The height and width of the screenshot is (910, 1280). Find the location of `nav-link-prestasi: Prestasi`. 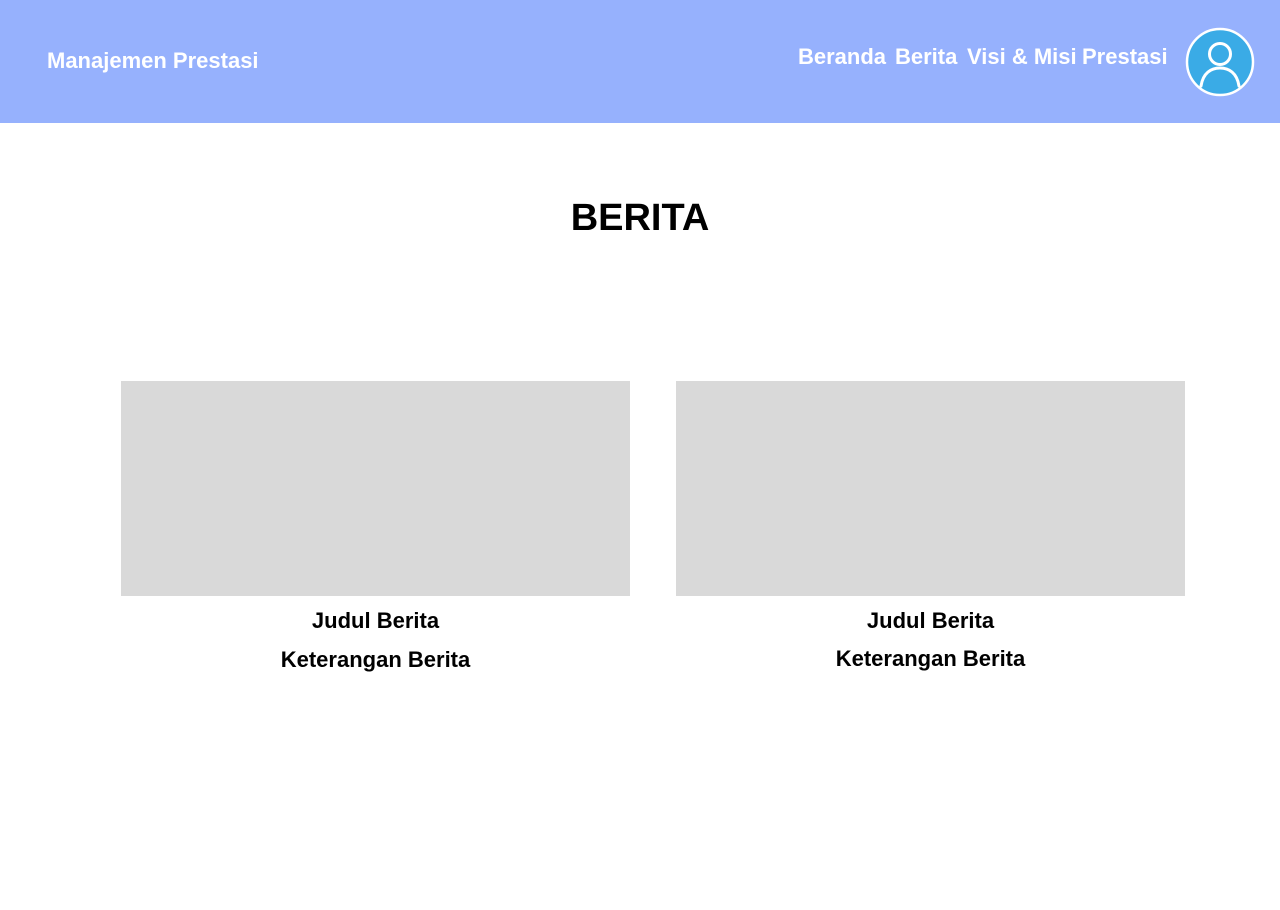

nav-link-prestasi: Prestasi is located at coordinates (1125, 57).